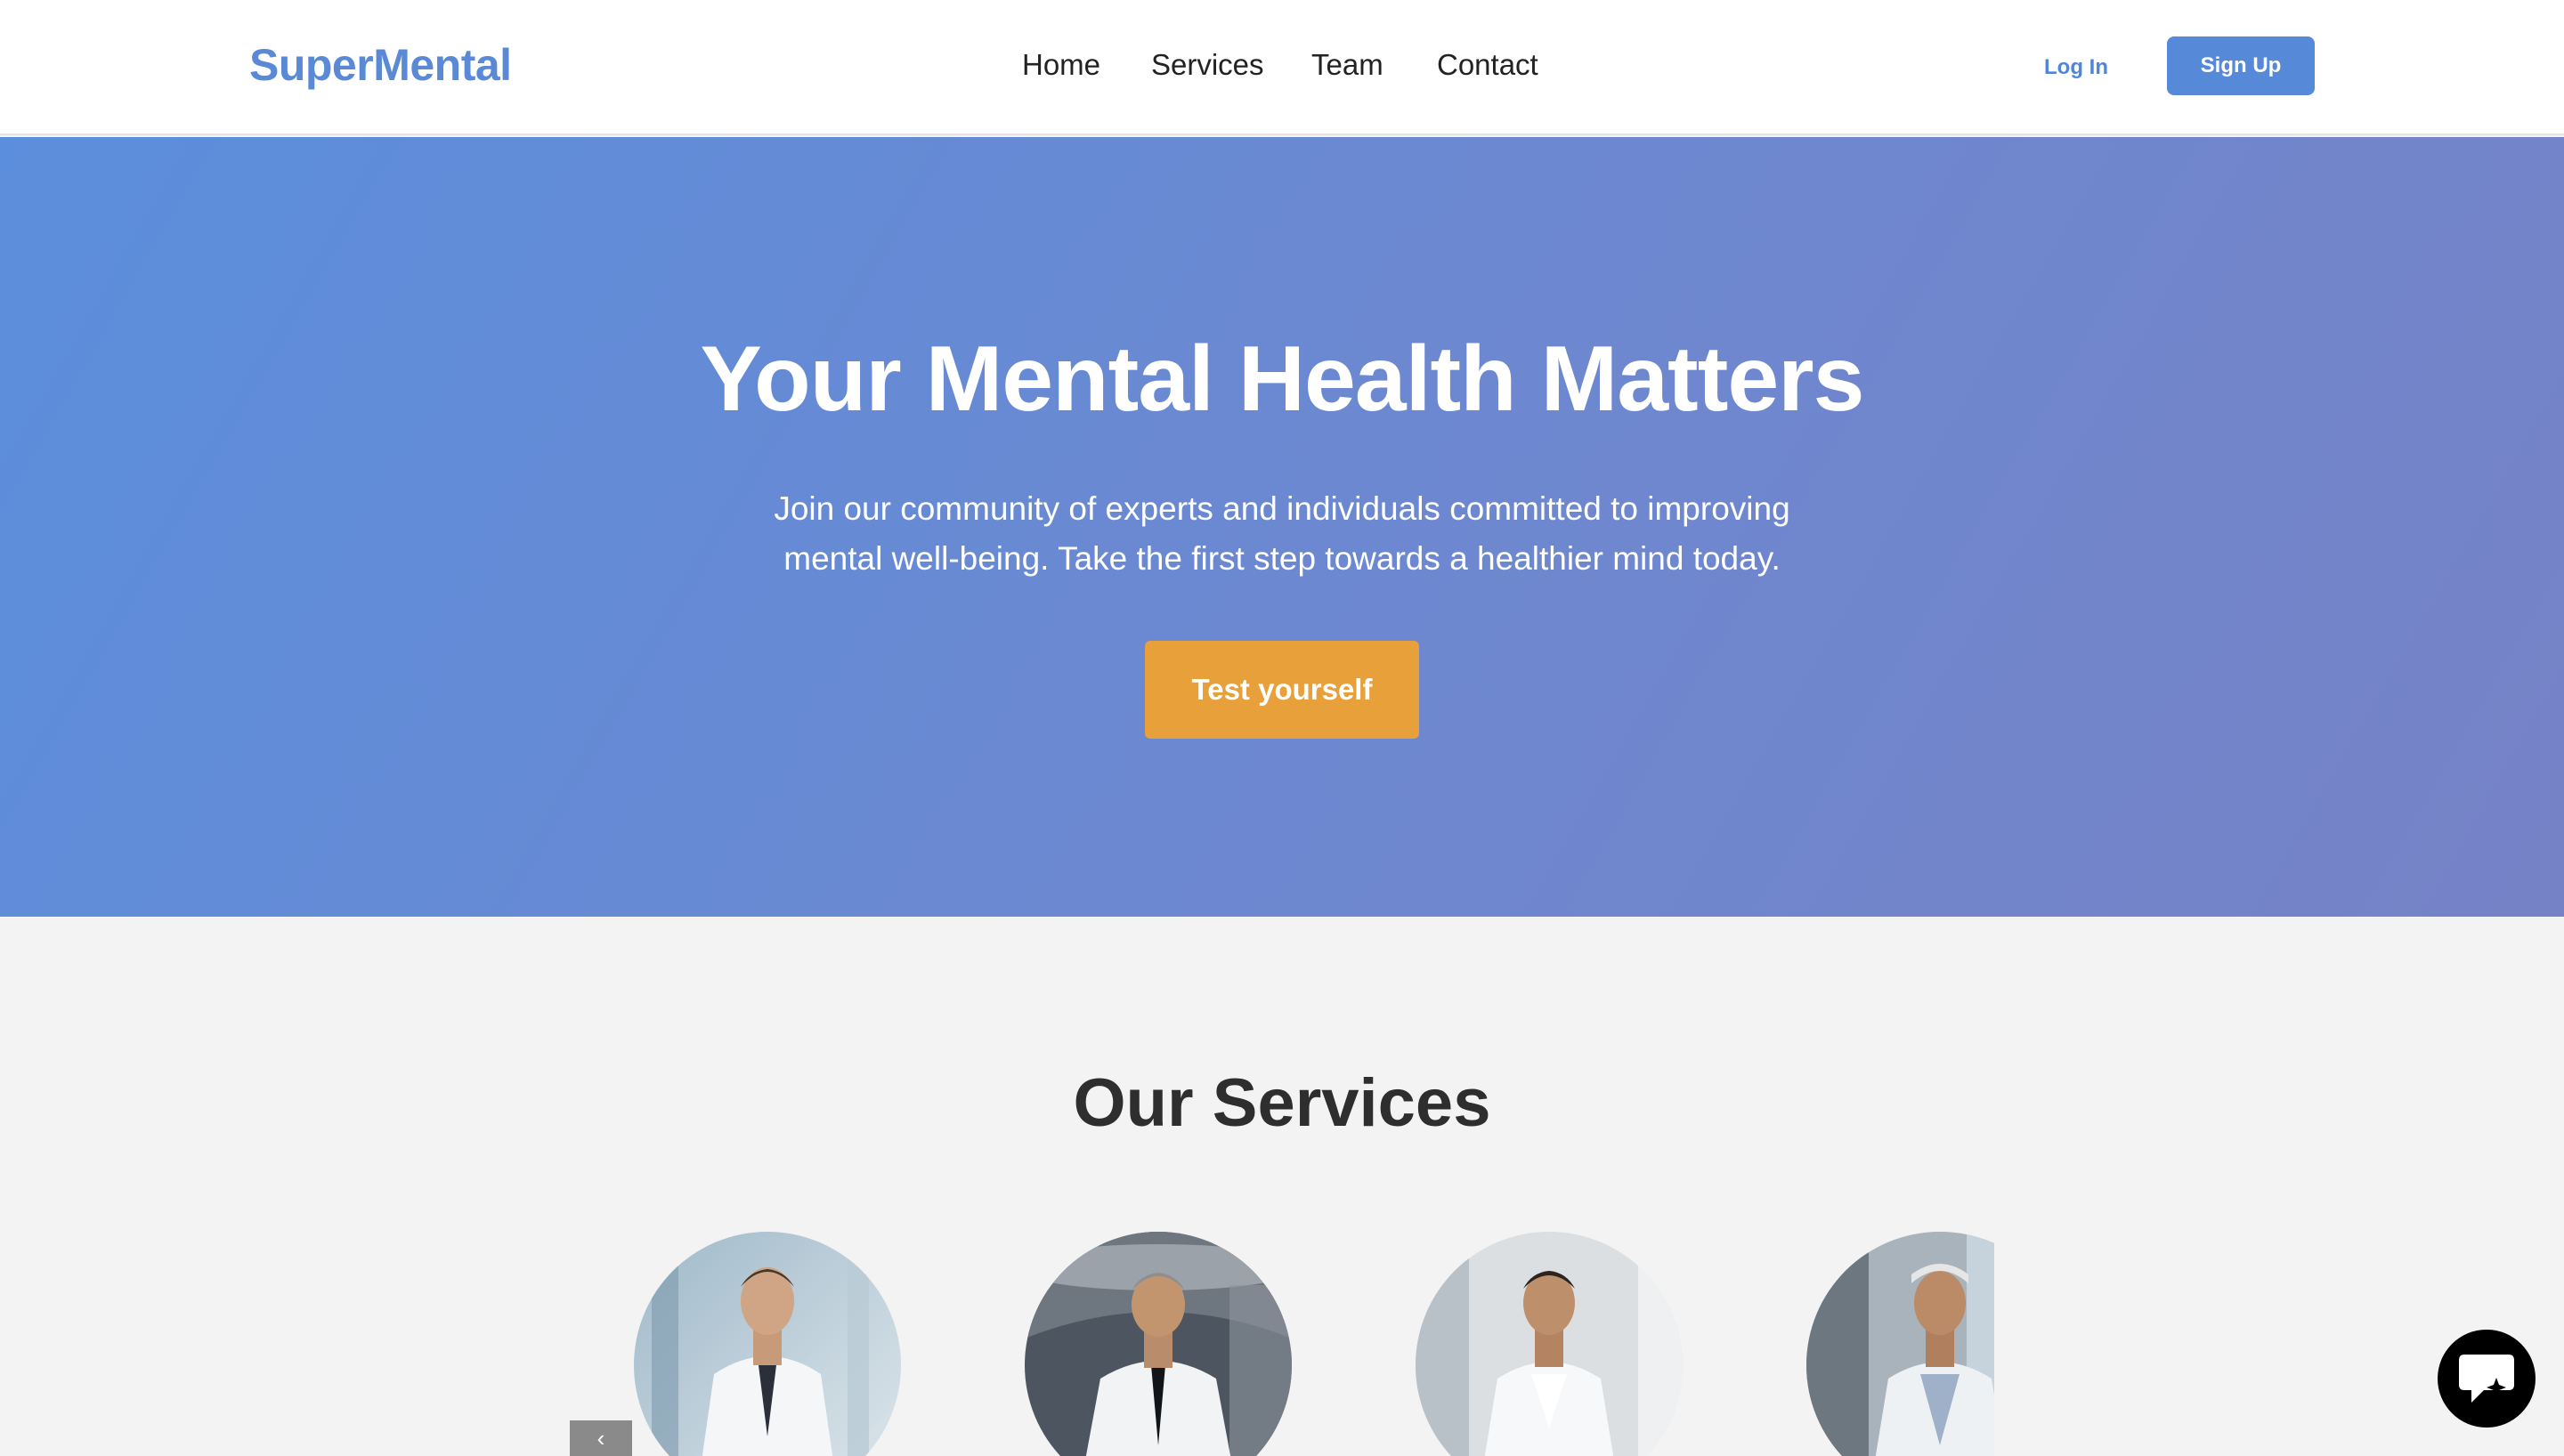  I want to click on test-yourself-button: Test yourself, so click(1282, 690).